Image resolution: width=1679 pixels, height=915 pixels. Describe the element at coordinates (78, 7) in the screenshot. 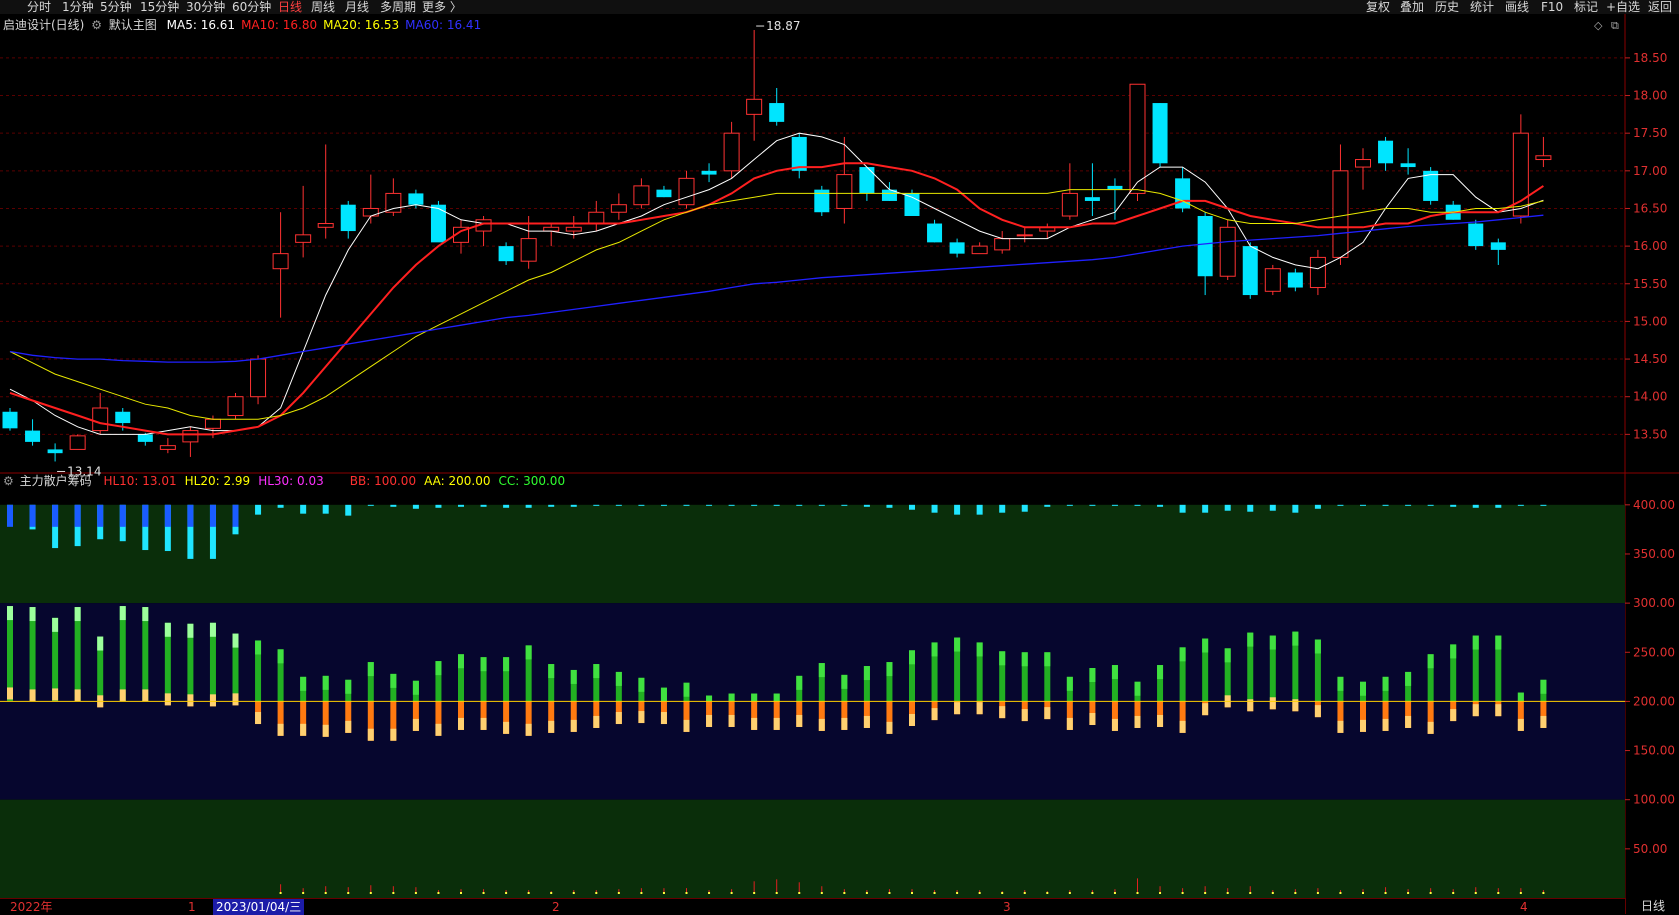

I see `period-tab-1: 1分钟` at that location.